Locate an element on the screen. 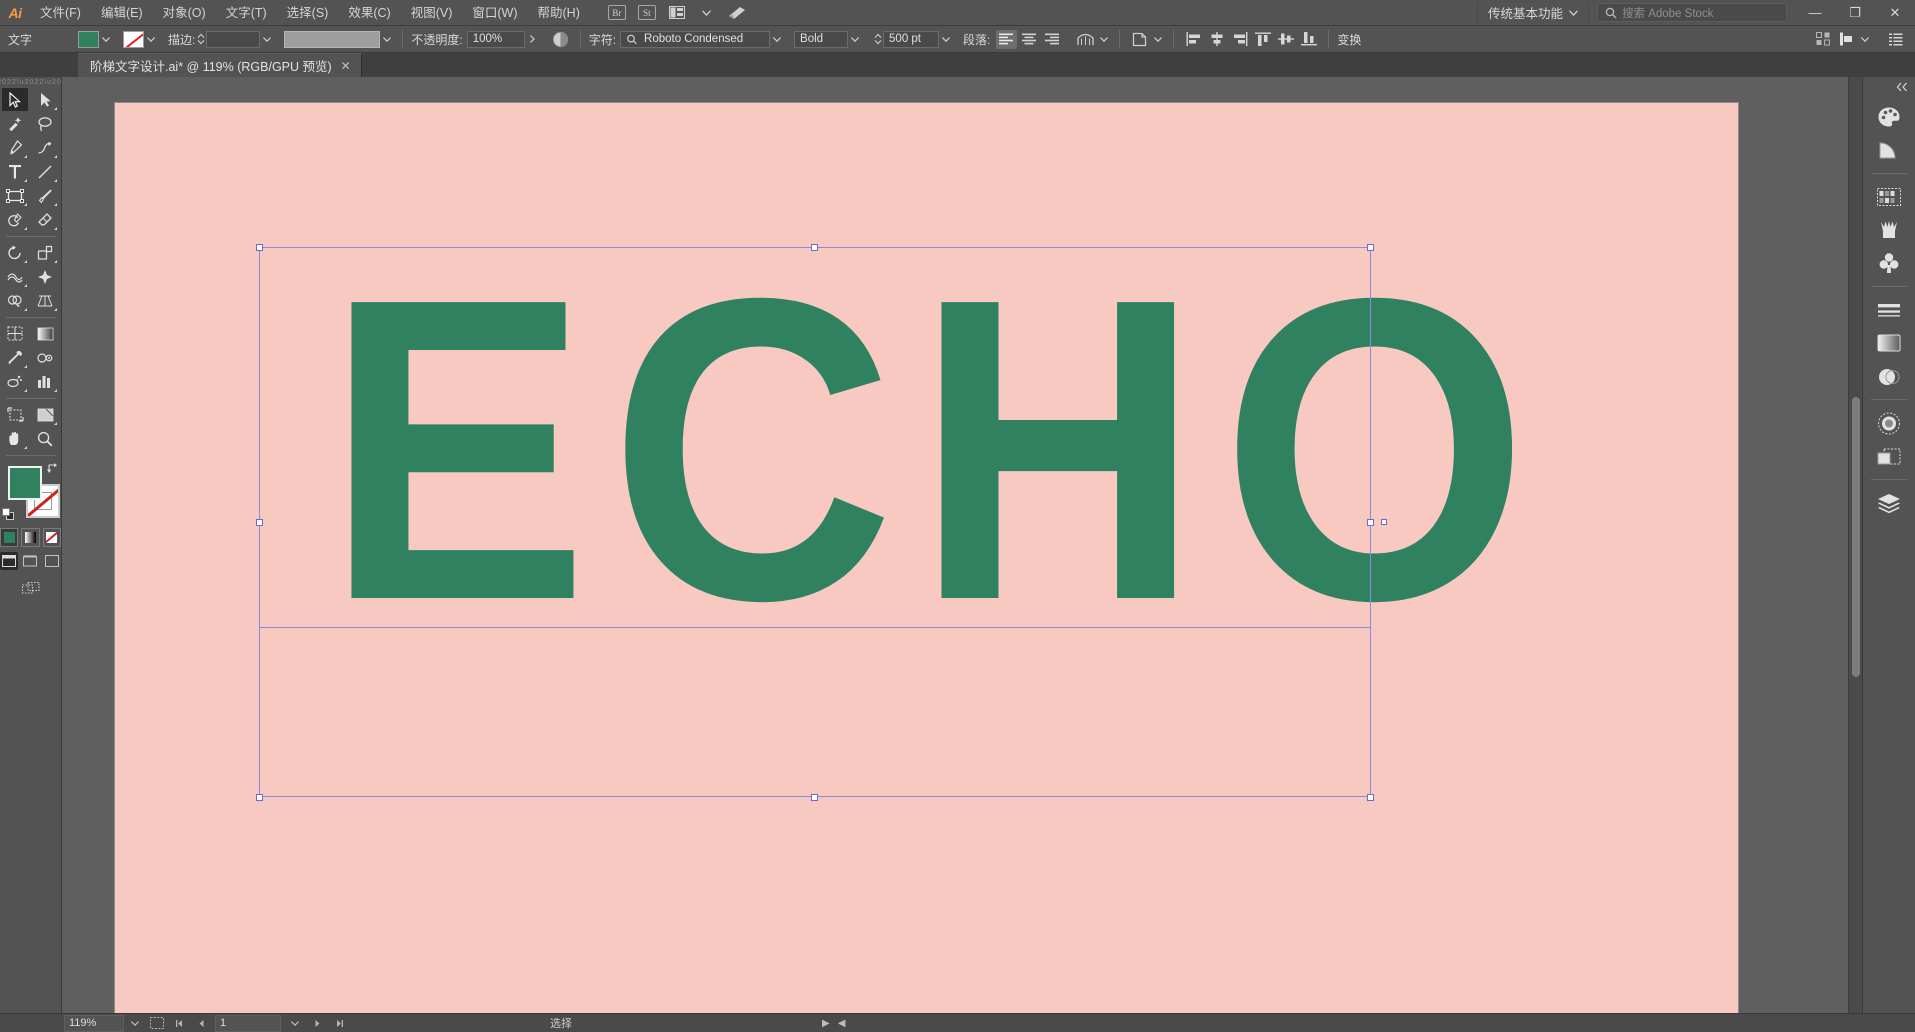 The image size is (1915, 1032). shape-builder-tool is located at coordinates (15, 300).